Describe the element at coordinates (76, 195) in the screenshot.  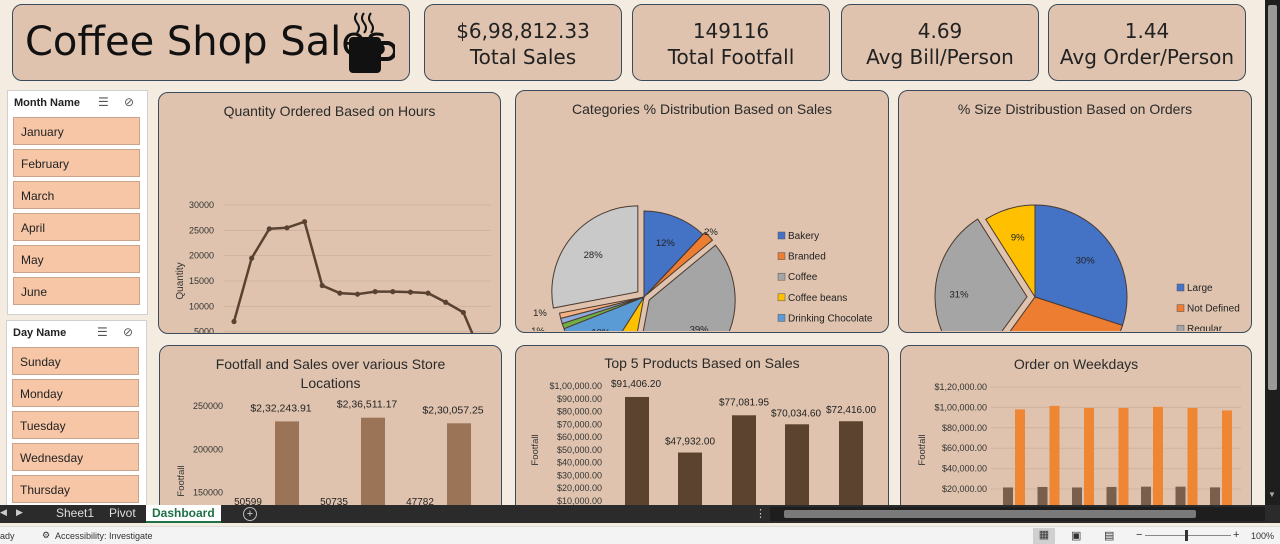
I see `slicer-item: March` at that location.